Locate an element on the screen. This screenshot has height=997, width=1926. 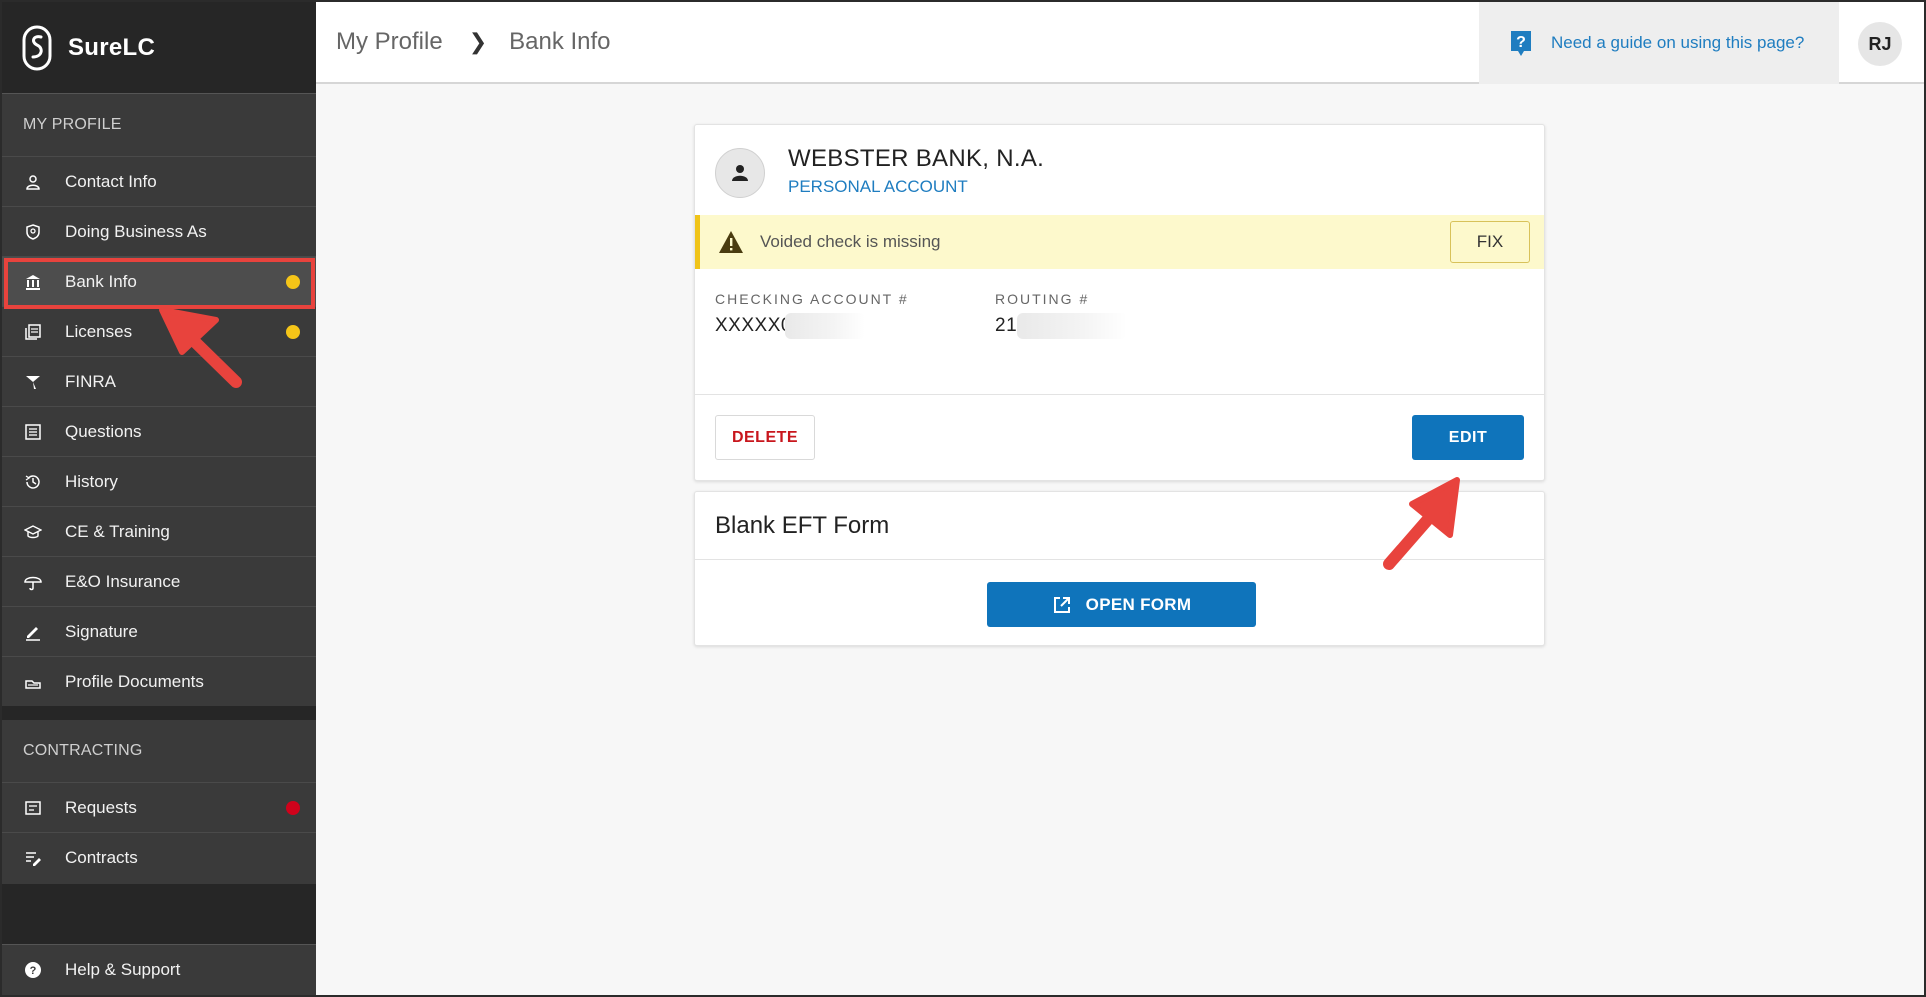
sidebar-item-label: Licenses is located at coordinates (99, 331).